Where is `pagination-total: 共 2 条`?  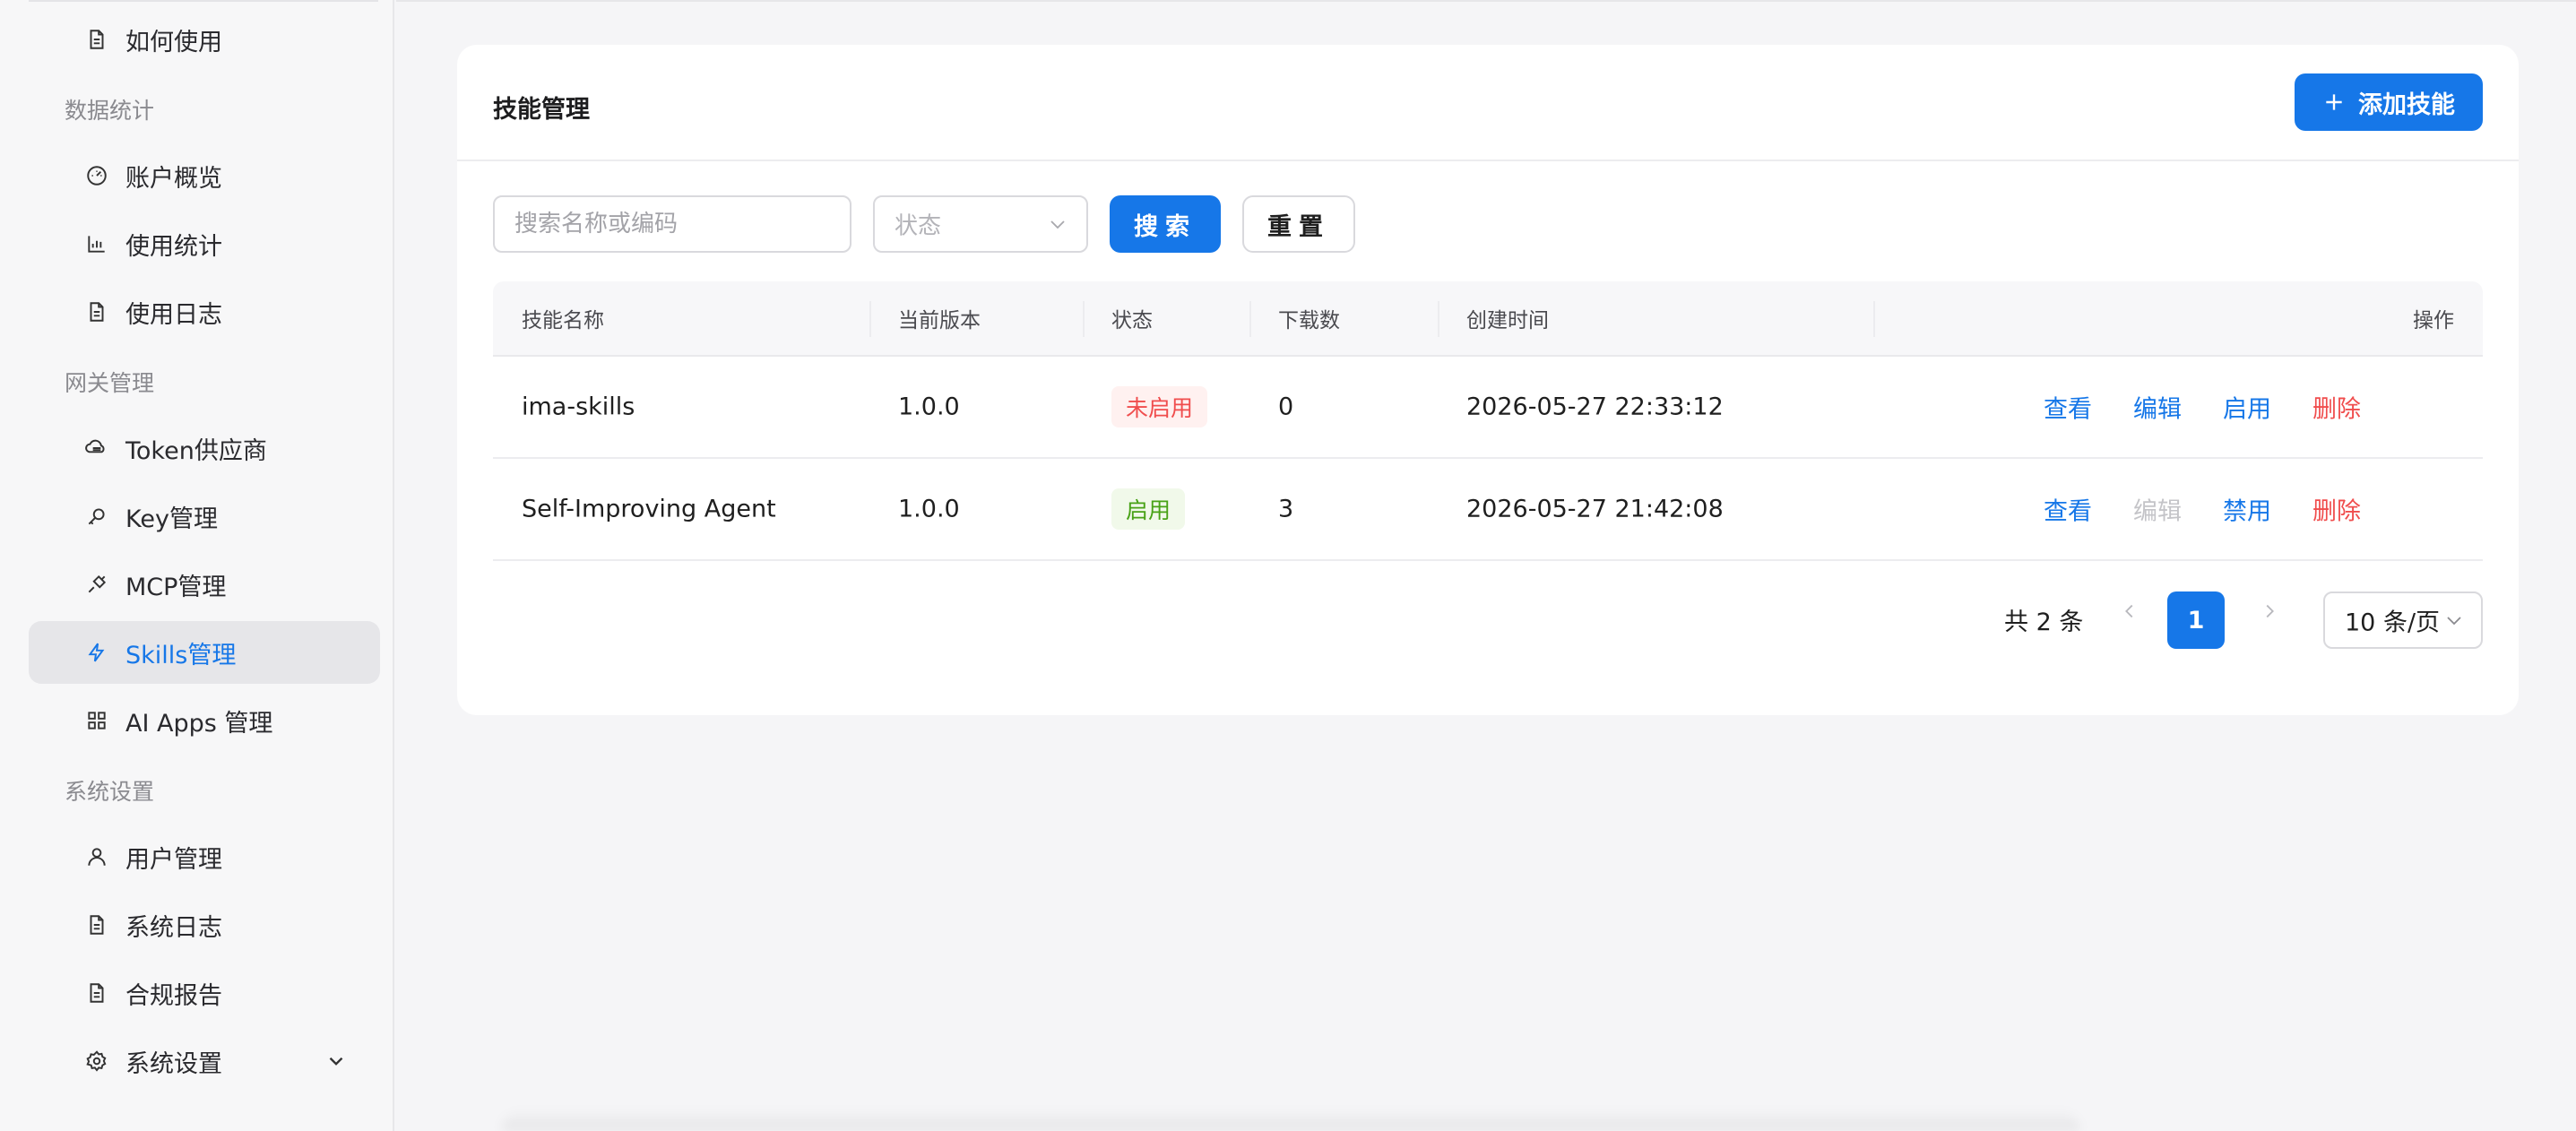
pagination-total: 共 2 条 is located at coordinates (2044, 622).